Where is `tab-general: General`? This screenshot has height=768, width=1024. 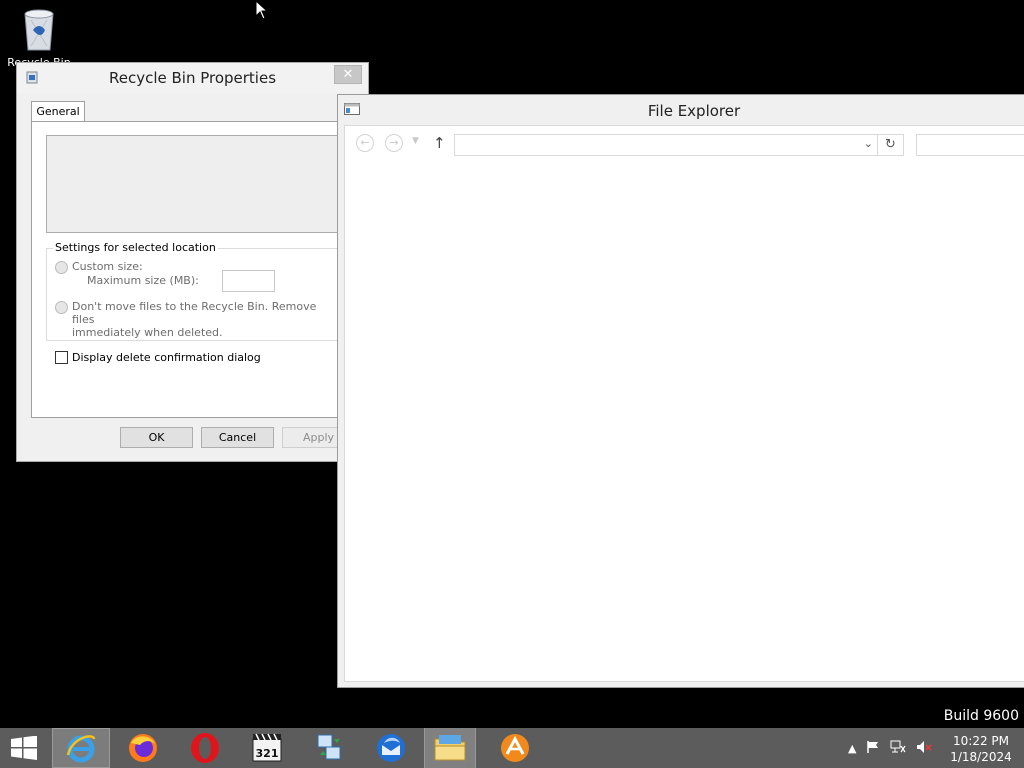 tab-general: General is located at coordinates (58, 111).